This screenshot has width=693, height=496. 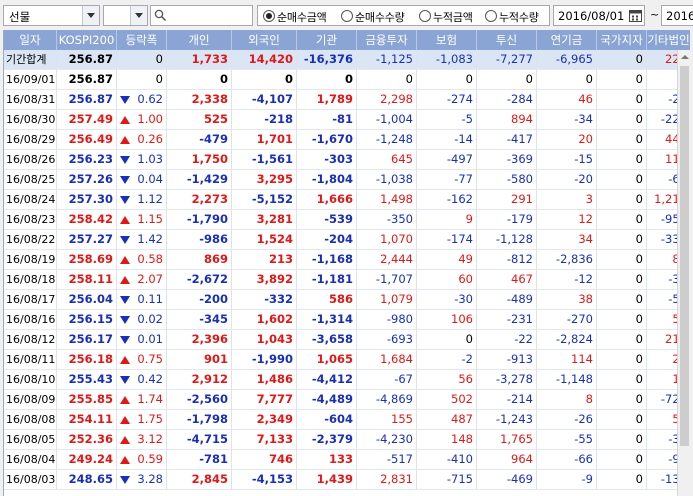 I want to click on cell-trust: -417, so click(x=507, y=140).